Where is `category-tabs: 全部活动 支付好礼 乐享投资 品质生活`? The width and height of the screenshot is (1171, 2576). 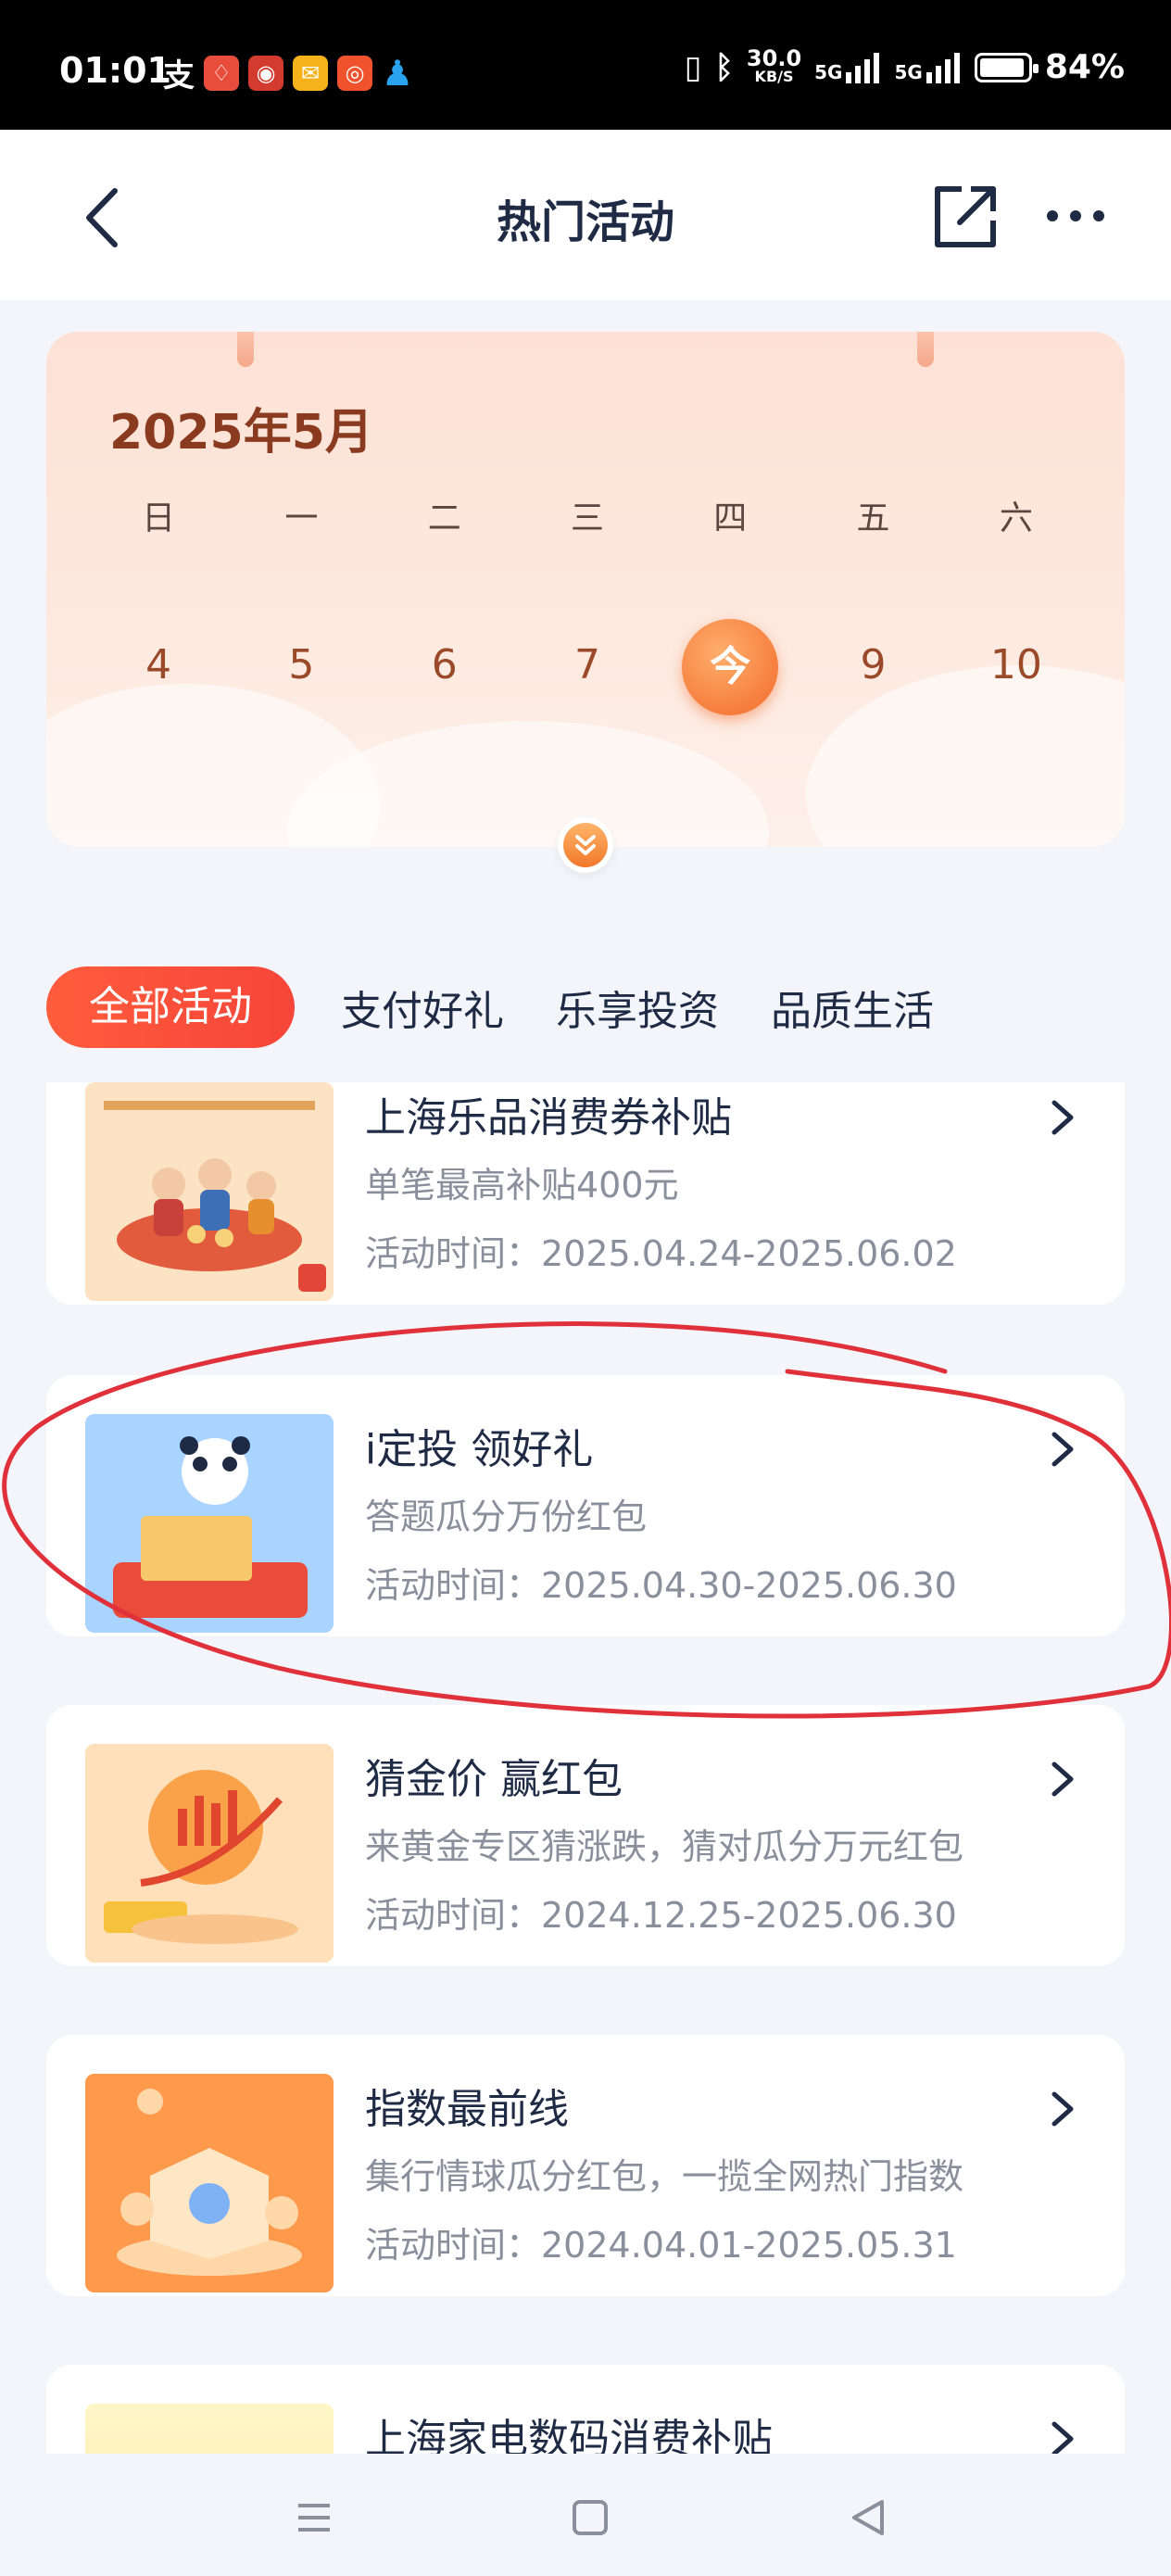 category-tabs: 全部活动 支付好礼 乐享投资 品质生活 is located at coordinates (585, 1007).